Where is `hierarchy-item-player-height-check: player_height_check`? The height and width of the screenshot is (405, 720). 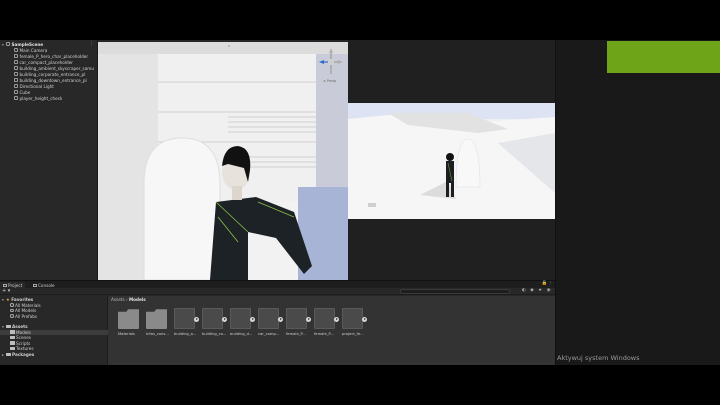 hierarchy-item-player-height-check: player_height_check is located at coordinates (38, 99).